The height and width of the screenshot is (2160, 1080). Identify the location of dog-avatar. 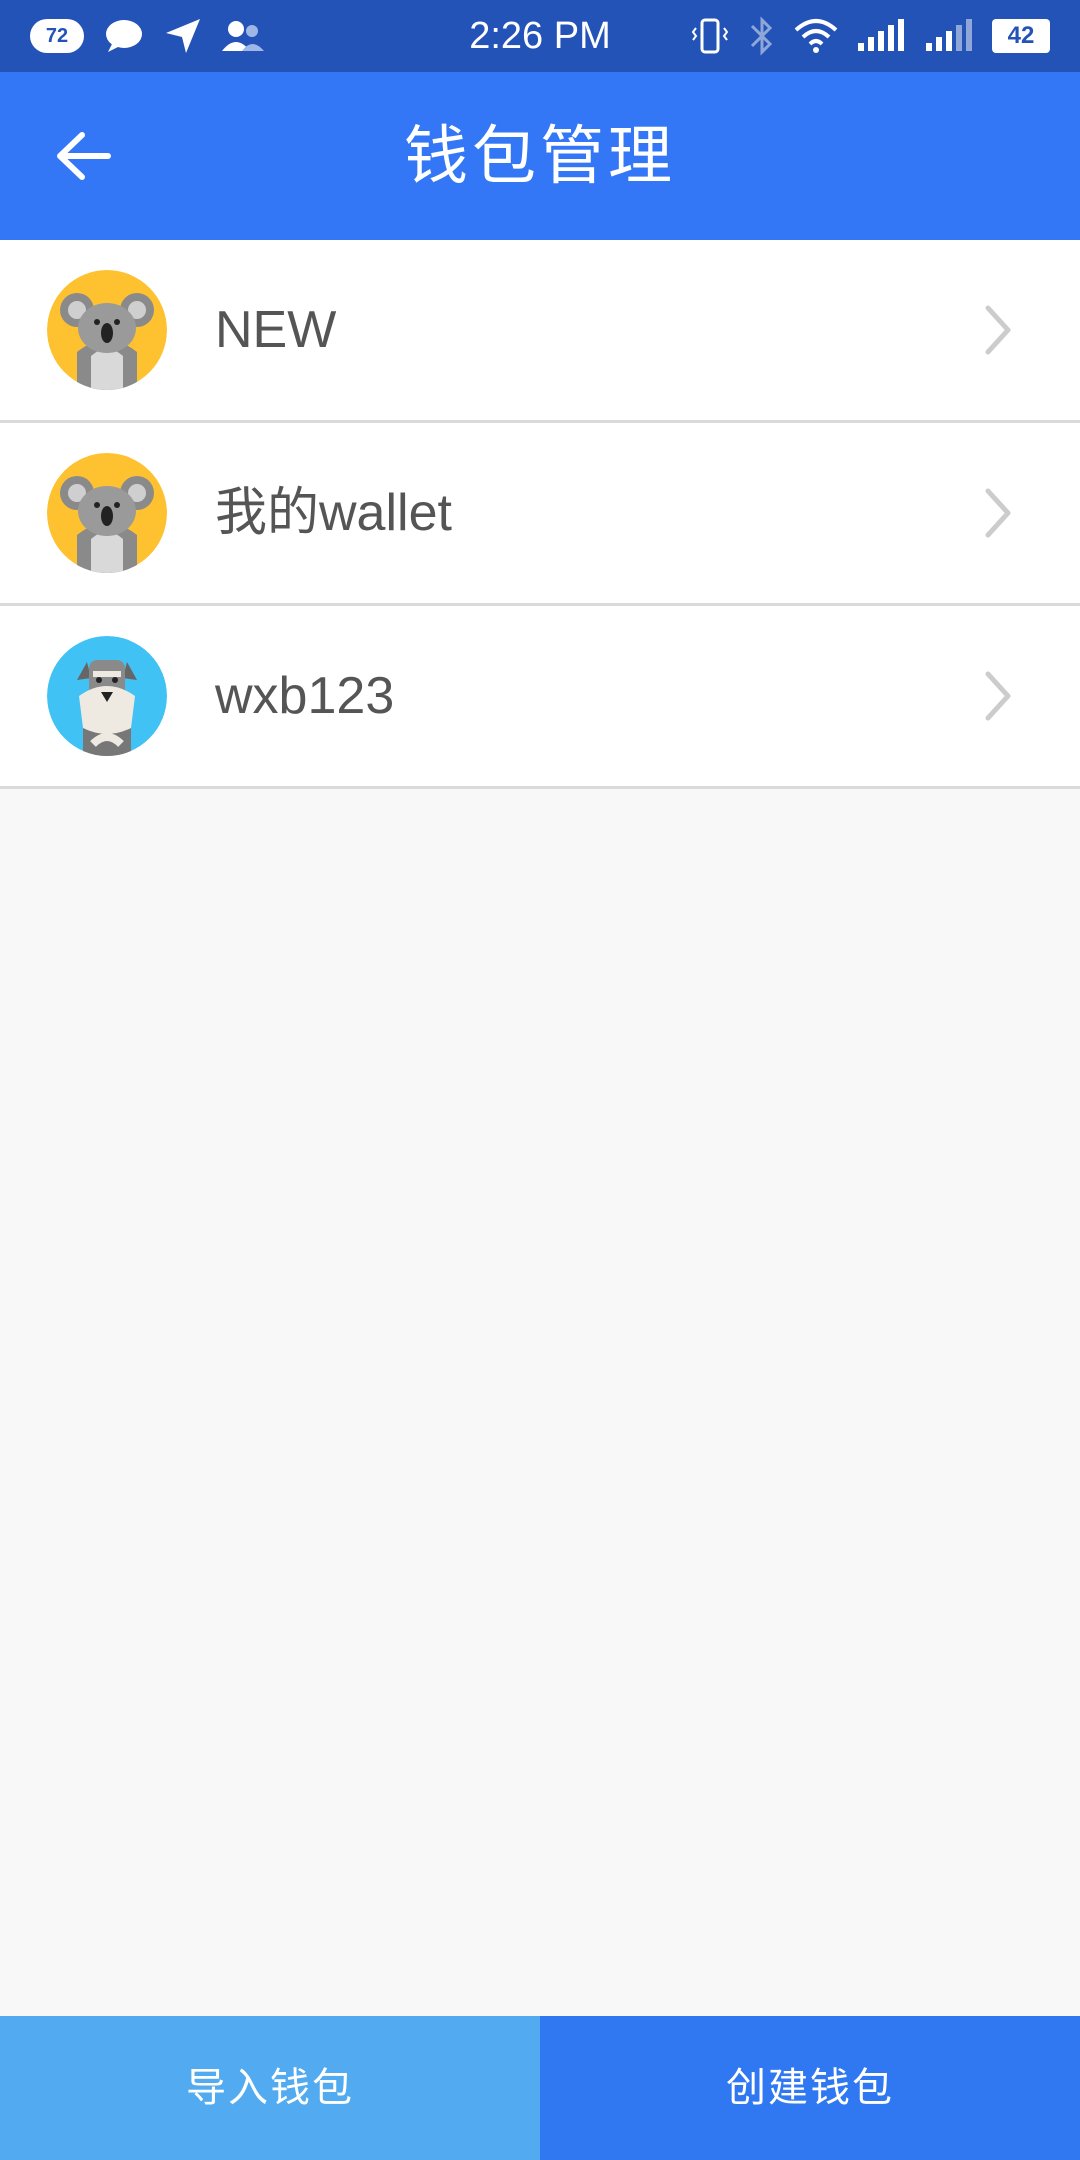
(107, 696).